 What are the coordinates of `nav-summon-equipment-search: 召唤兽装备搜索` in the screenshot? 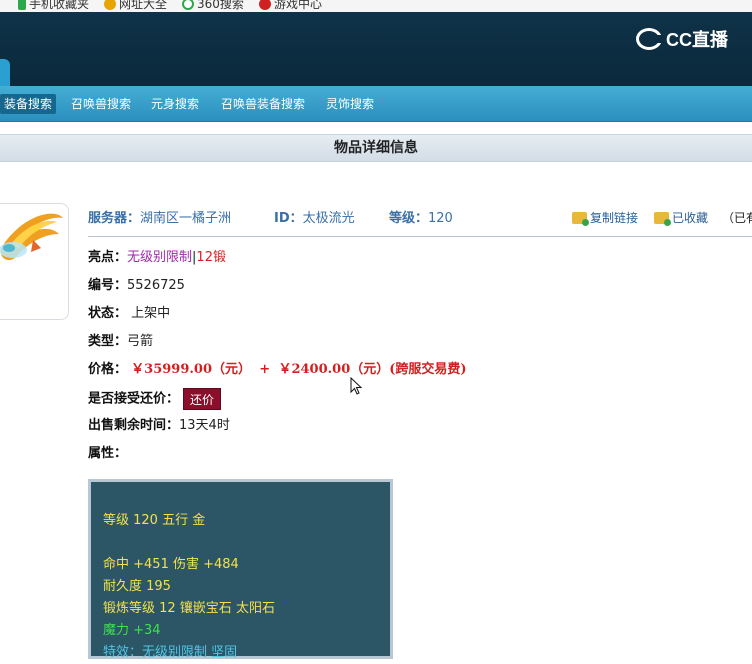 It's located at (263, 104).